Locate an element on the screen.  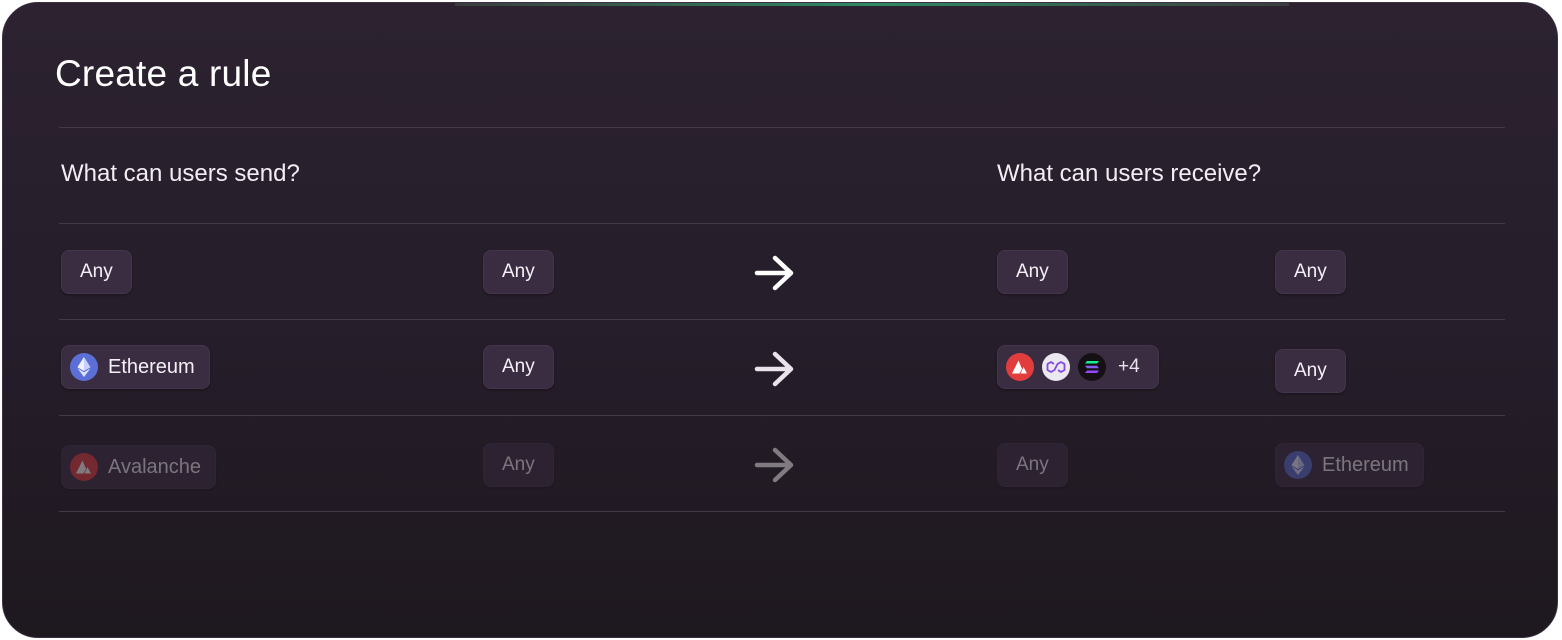
page-title: Create a rule is located at coordinates (163, 73).